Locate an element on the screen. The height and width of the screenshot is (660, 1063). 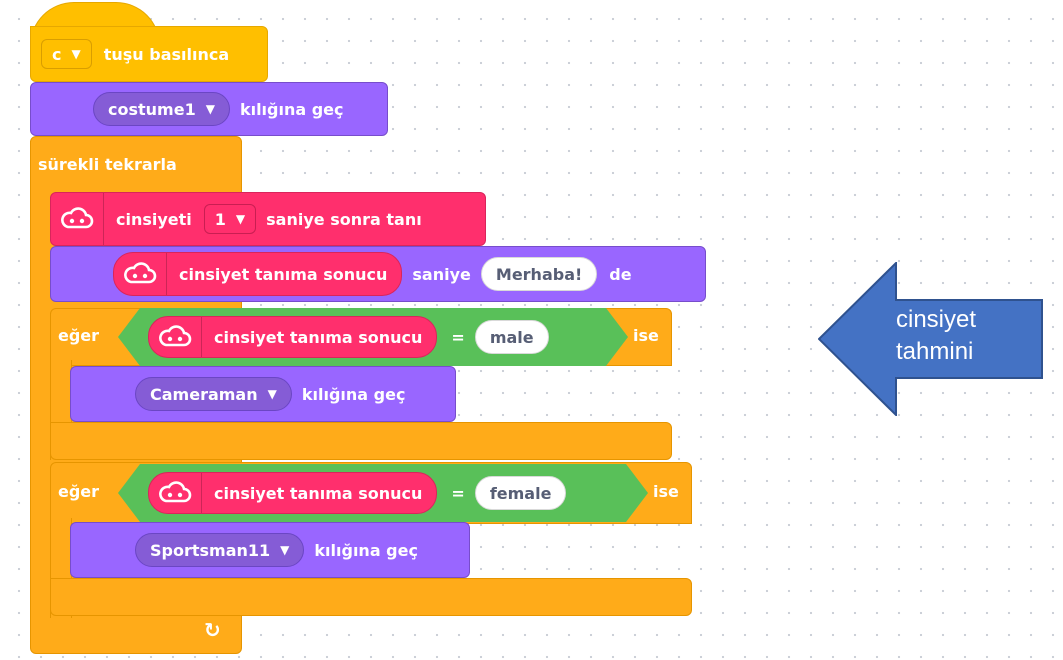
say-mid-label: saniye is located at coordinates (441, 274).